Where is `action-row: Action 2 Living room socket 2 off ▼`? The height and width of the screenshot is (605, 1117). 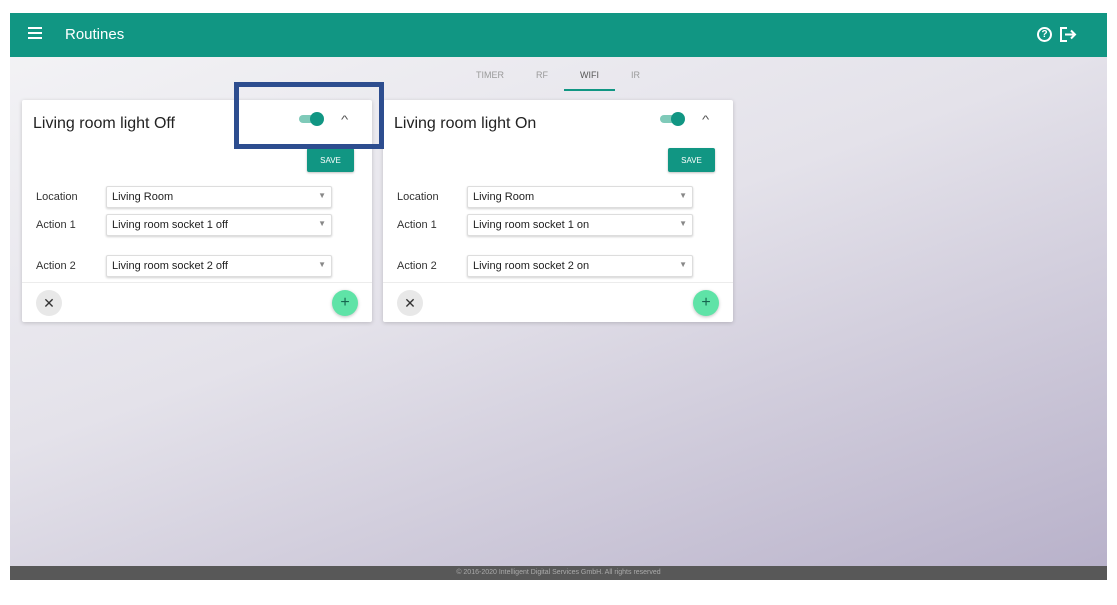 action-row: Action 2 Living room socket 2 off ▼ is located at coordinates (197, 266).